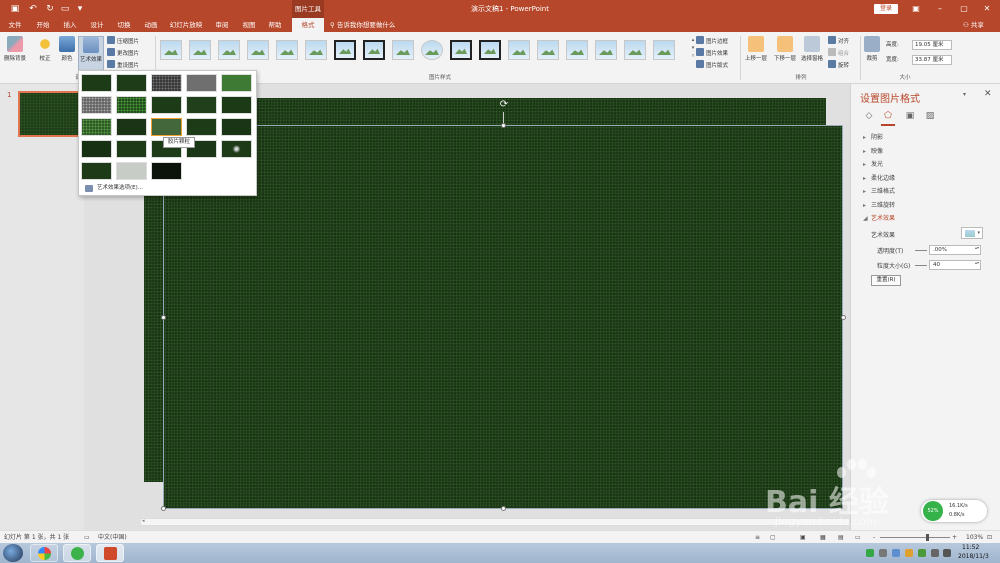  Describe the element at coordinates (872, 49) in the screenshot. I see `crop-button: 裁剪` at that location.